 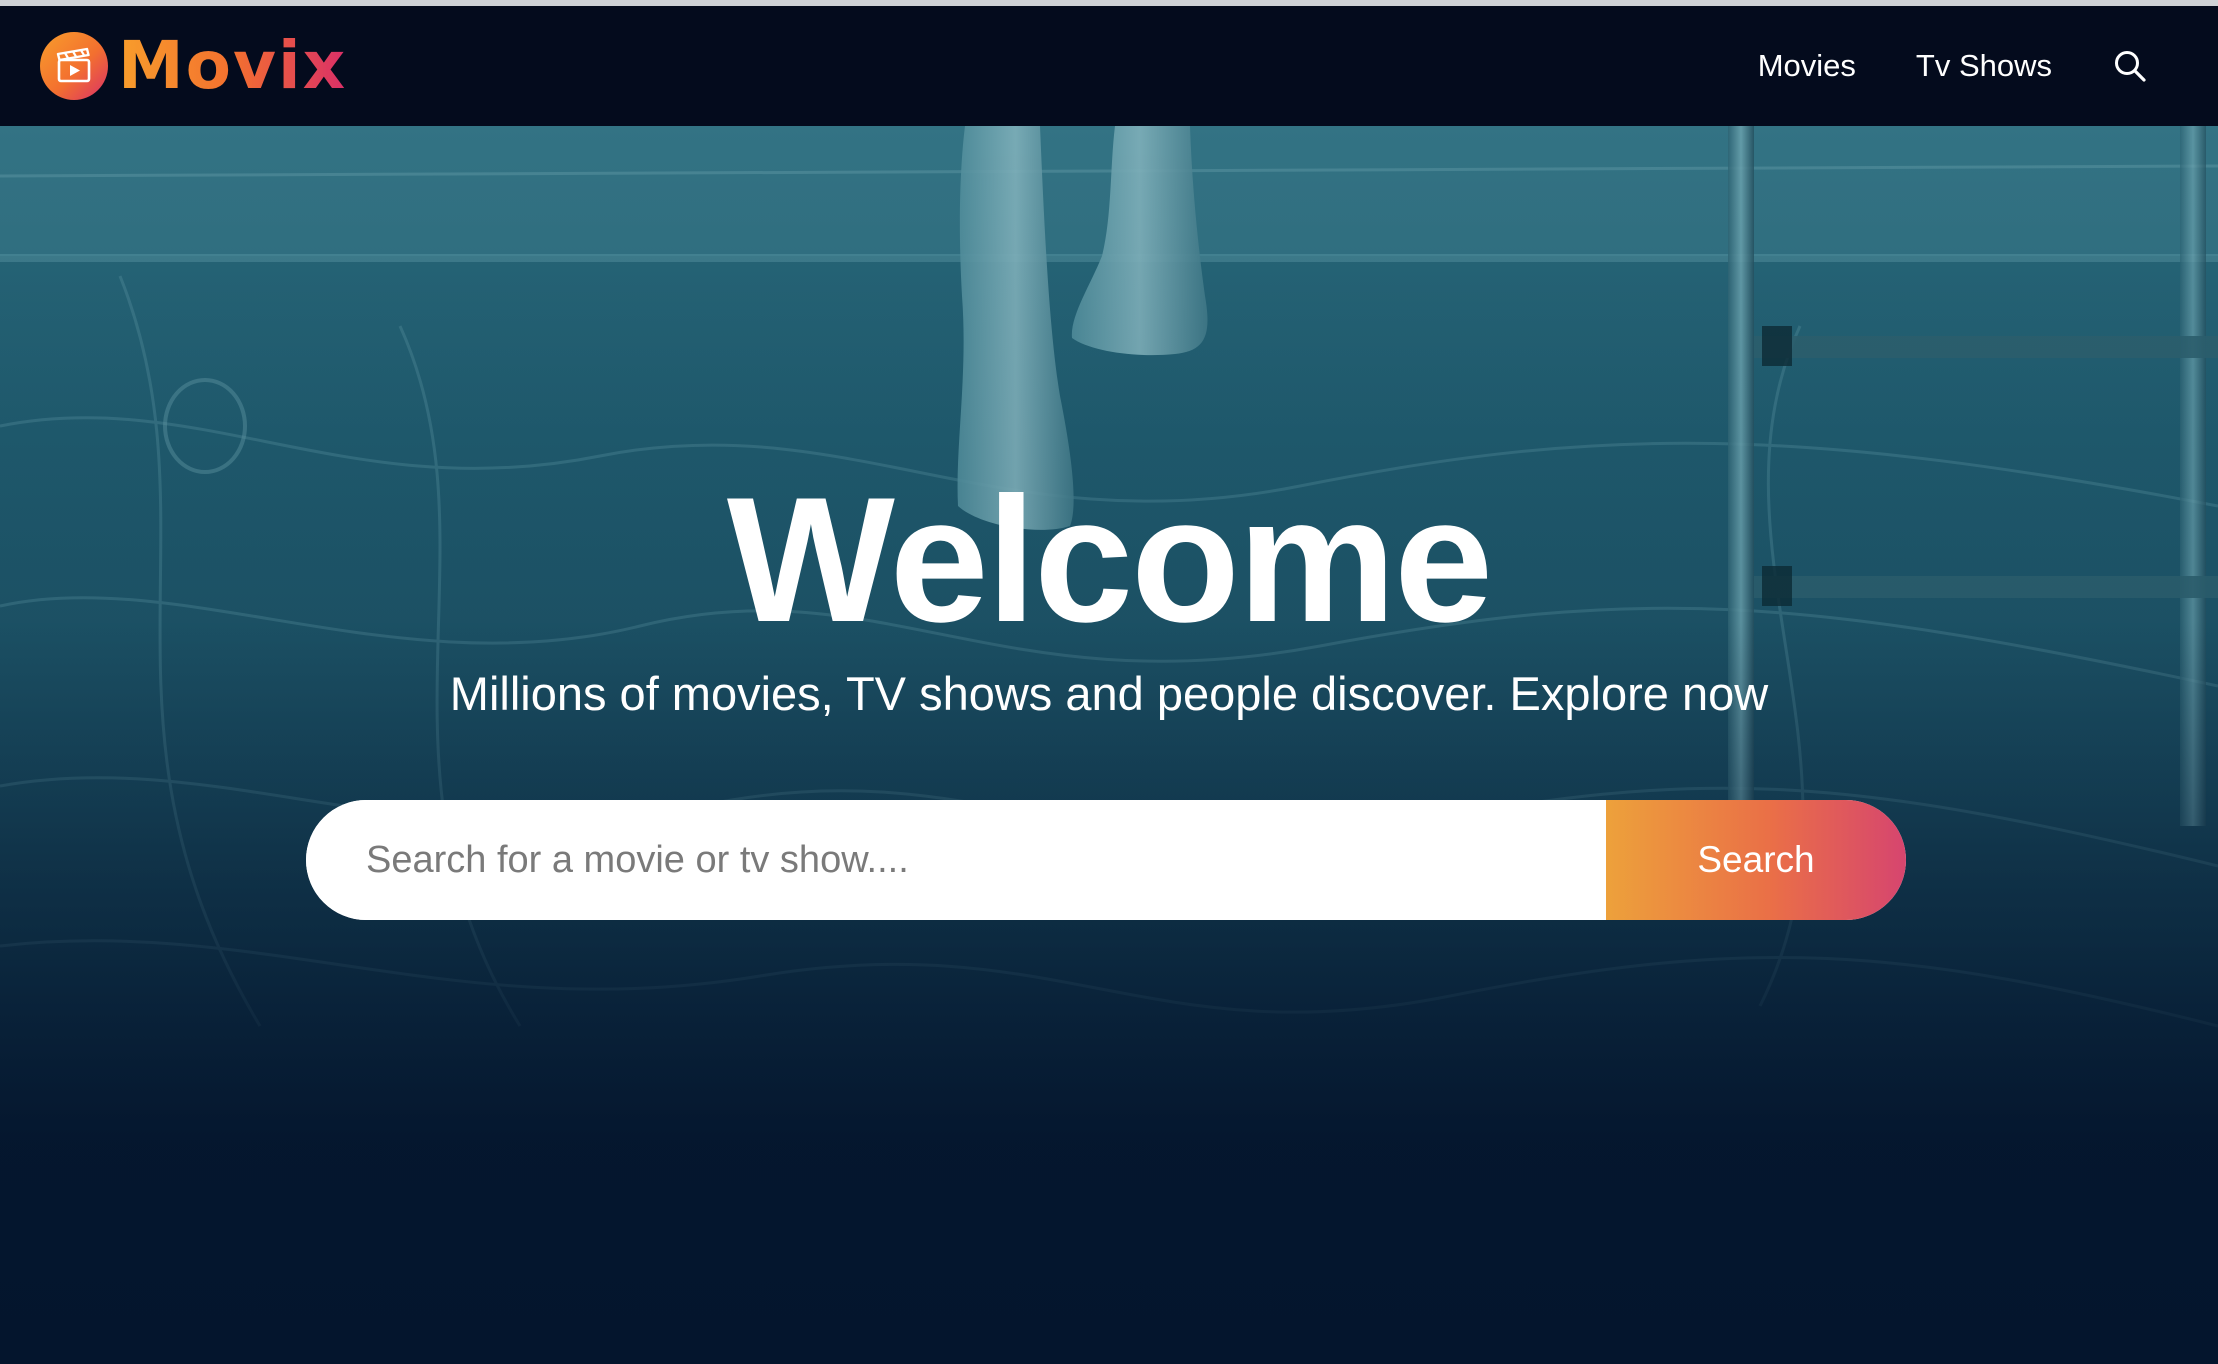 What do you see at coordinates (233, 65) in the screenshot?
I see `logo-wordmark: Movix` at bounding box center [233, 65].